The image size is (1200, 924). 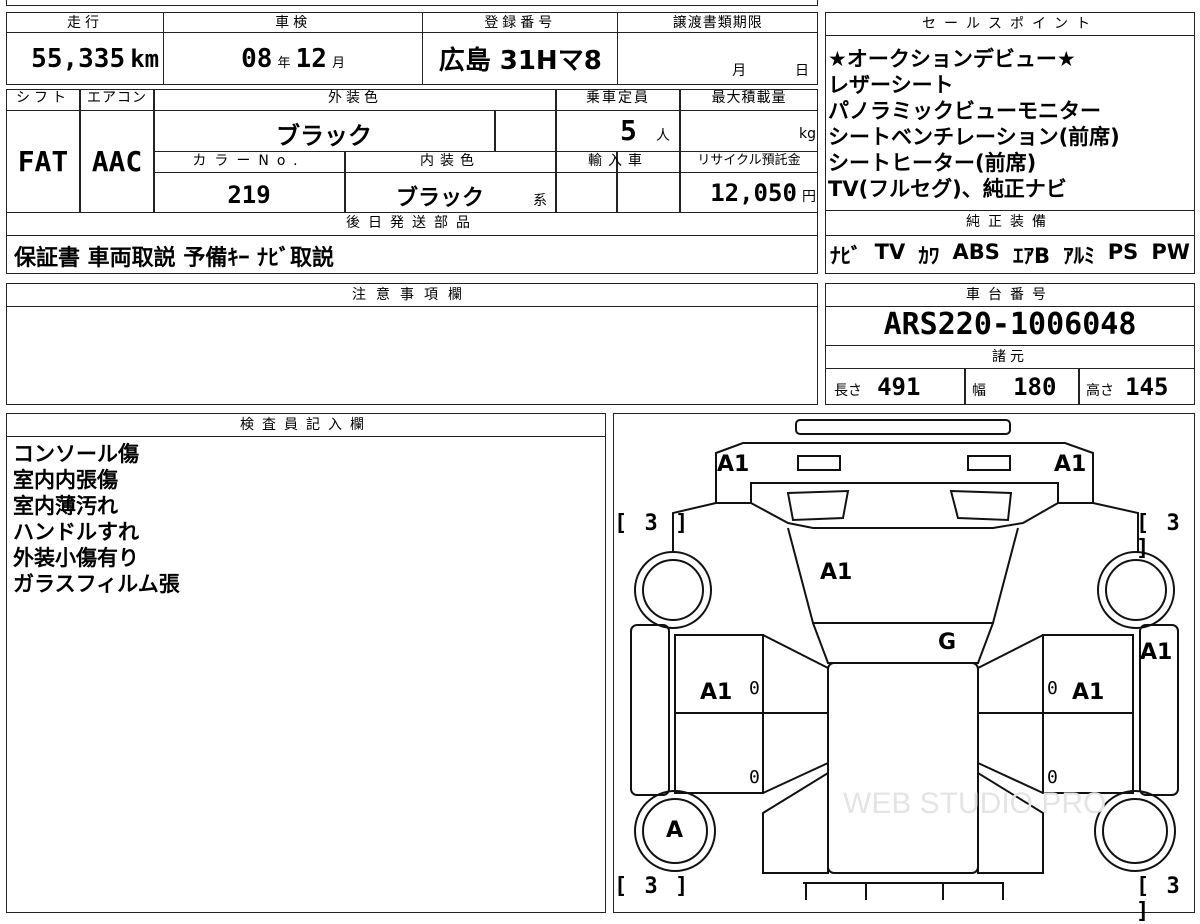 What do you see at coordinates (1170, 252) in the screenshot?
I see `equipment-item: PW` at bounding box center [1170, 252].